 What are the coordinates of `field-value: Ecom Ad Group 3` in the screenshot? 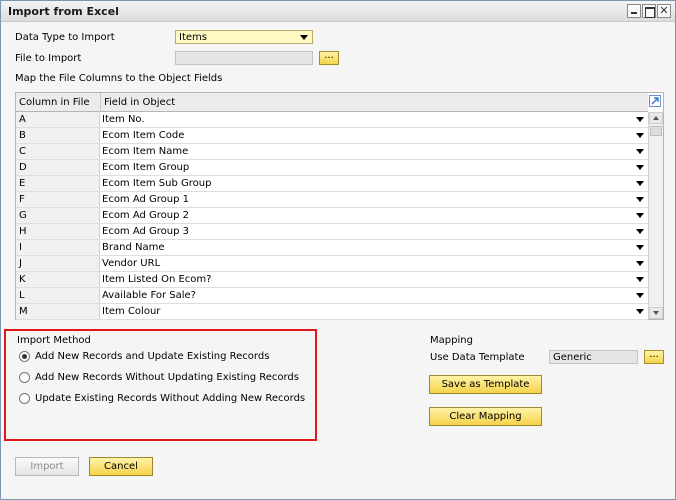 It's located at (146, 231).